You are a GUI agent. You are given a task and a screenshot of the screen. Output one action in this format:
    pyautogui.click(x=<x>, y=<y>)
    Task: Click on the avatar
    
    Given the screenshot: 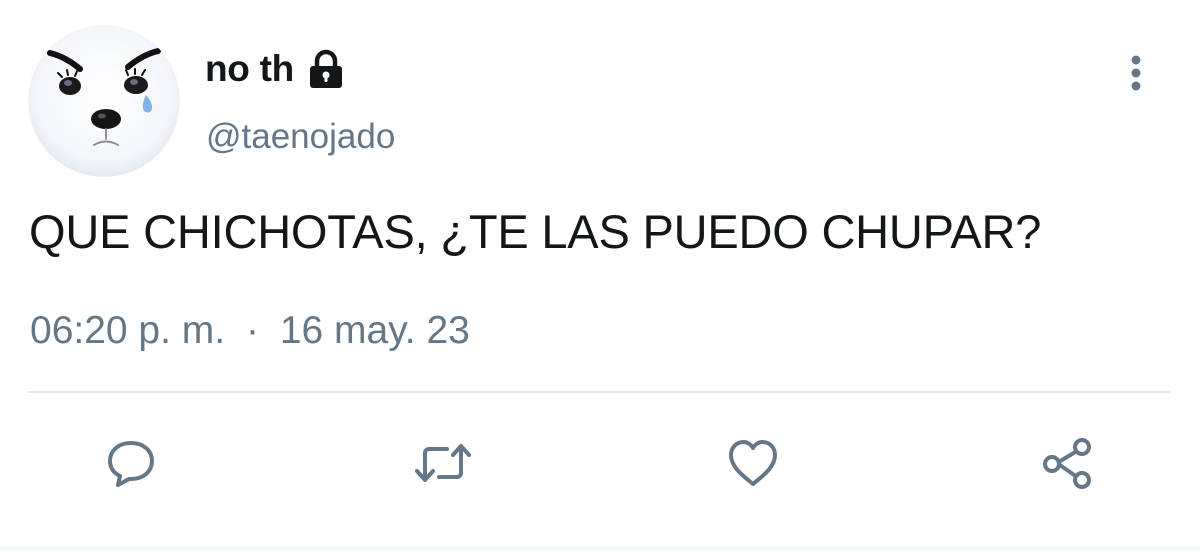 What is the action you would take?
    pyautogui.click(x=104, y=101)
    